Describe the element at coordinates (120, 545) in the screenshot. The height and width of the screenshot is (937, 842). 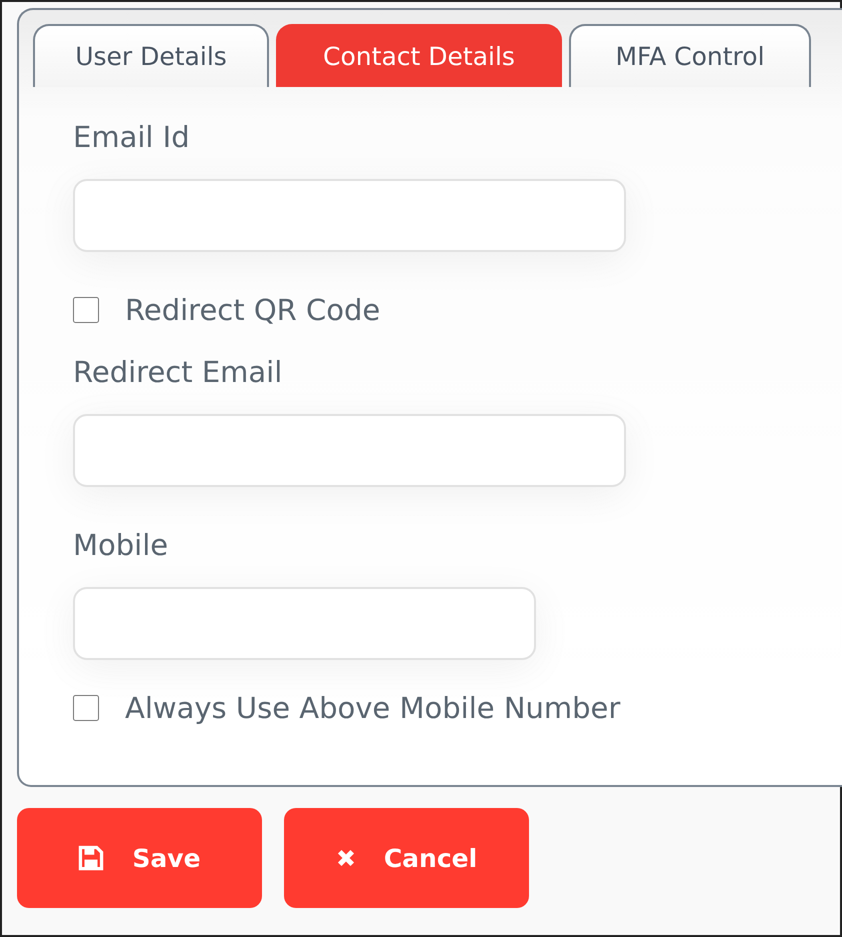
I see `field-label: Mobile` at that location.